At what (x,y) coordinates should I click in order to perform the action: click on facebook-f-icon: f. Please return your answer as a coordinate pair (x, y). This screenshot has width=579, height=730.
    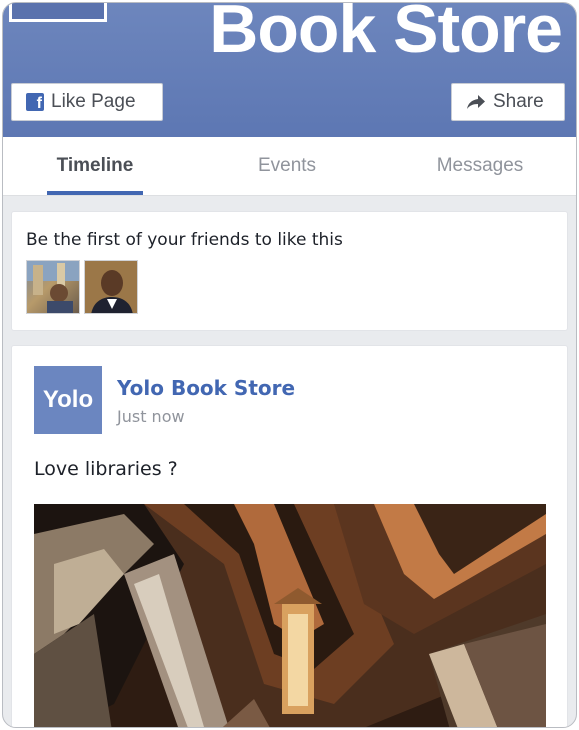
    Looking at the image, I should click on (35, 102).